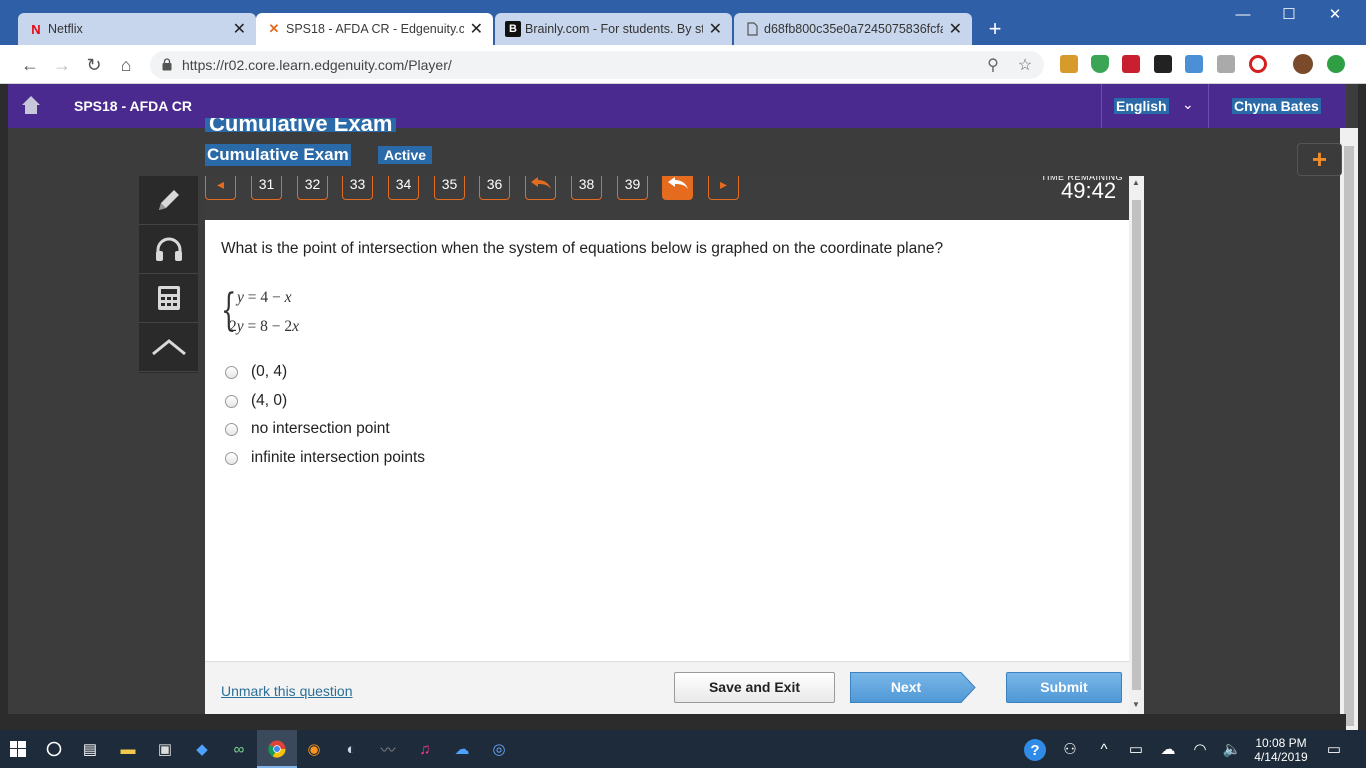 This screenshot has width=1366, height=768. Describe the element at coordinates (1336, 64) in the screenshot. I see `update-arrow-icon` at that location.